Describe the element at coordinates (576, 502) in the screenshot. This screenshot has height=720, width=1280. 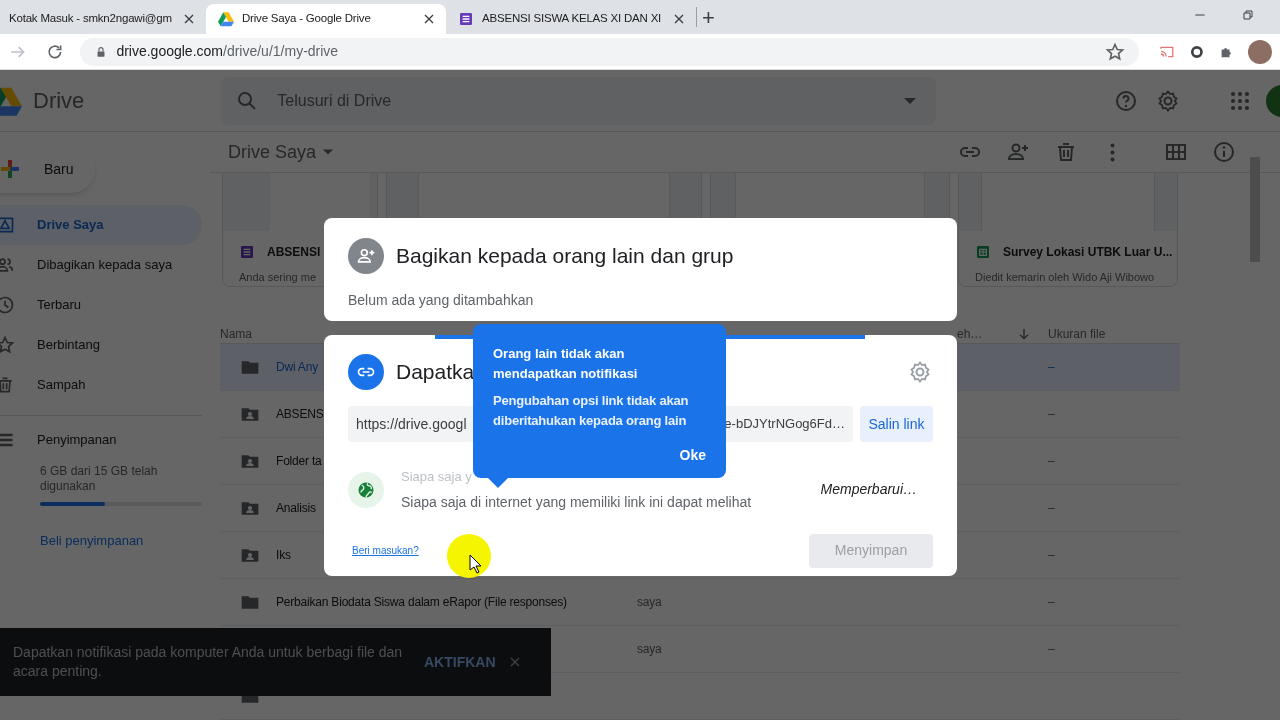
I see `access-description: Siapa saja di internet yang memiliki link ini dapat melihat` at that location.